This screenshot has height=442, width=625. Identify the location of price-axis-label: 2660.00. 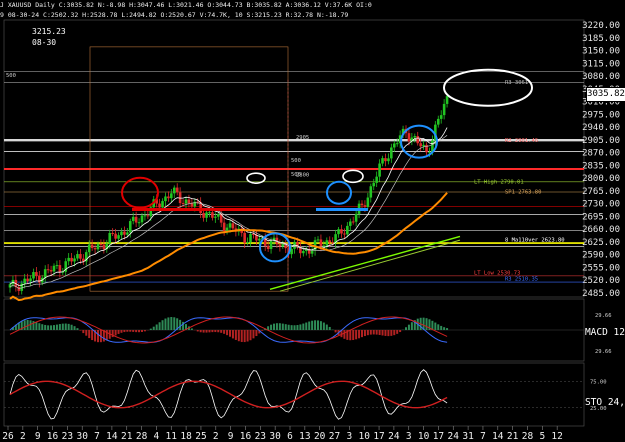
(601, 230).